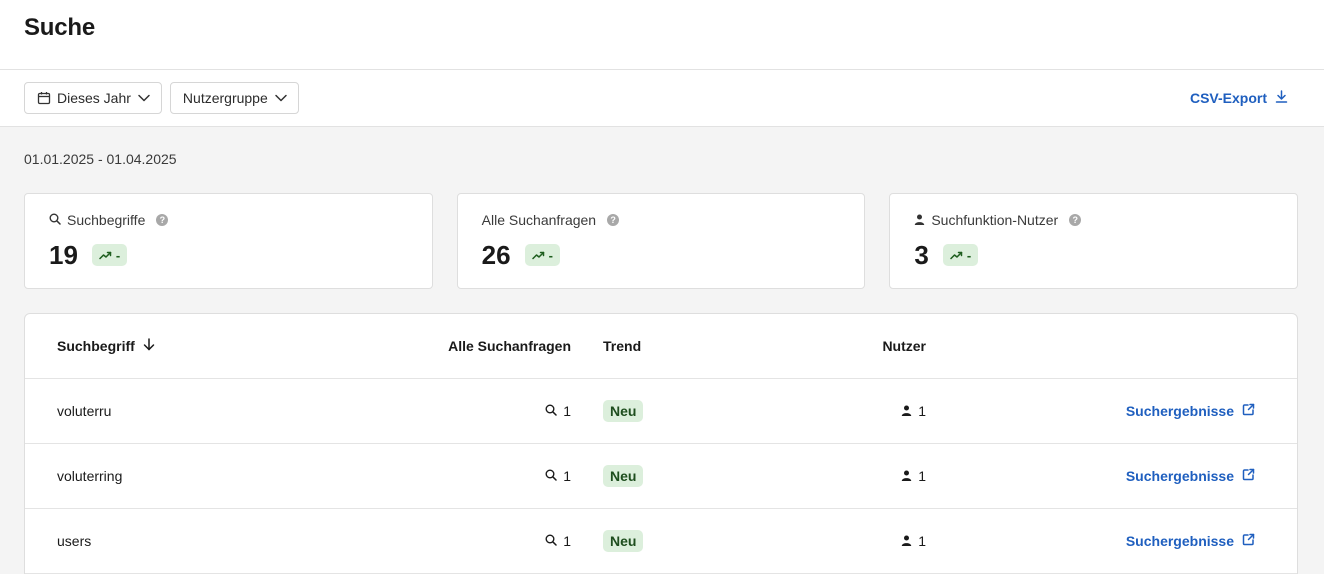  What do you see at coordinates (44, 98) in the screenshot?
I see `calendar-icon` at bounding box center [44, 98].